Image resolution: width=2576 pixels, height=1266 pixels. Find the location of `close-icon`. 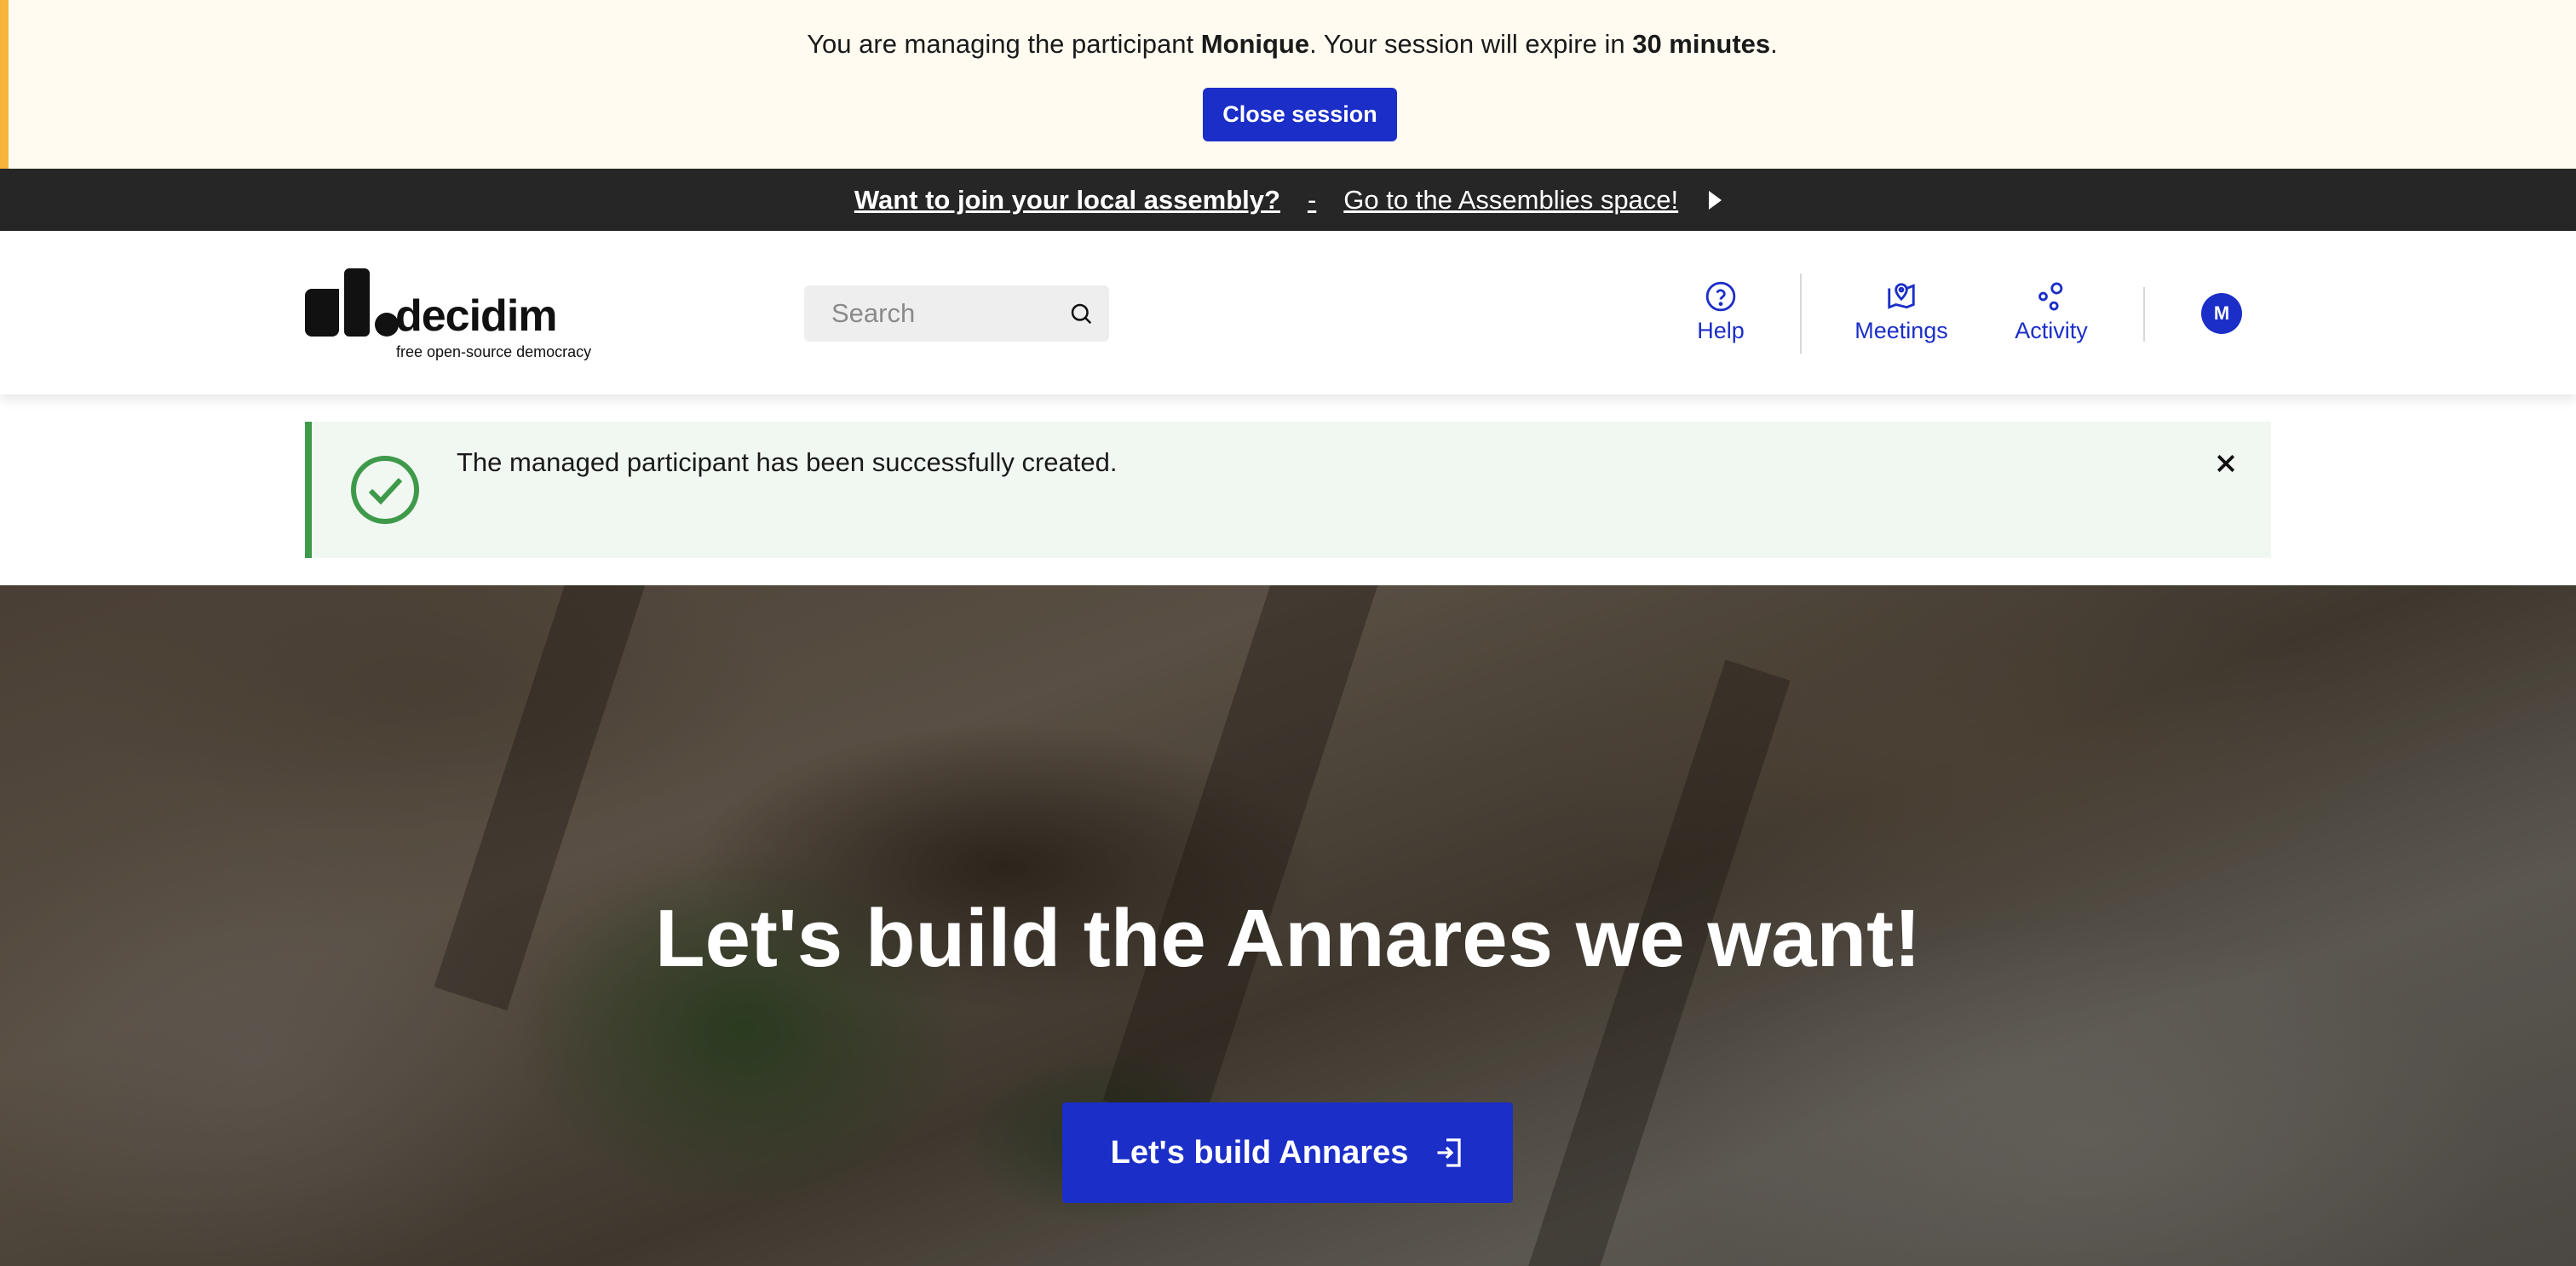

close-icon is located at coordinates (2226, 463).